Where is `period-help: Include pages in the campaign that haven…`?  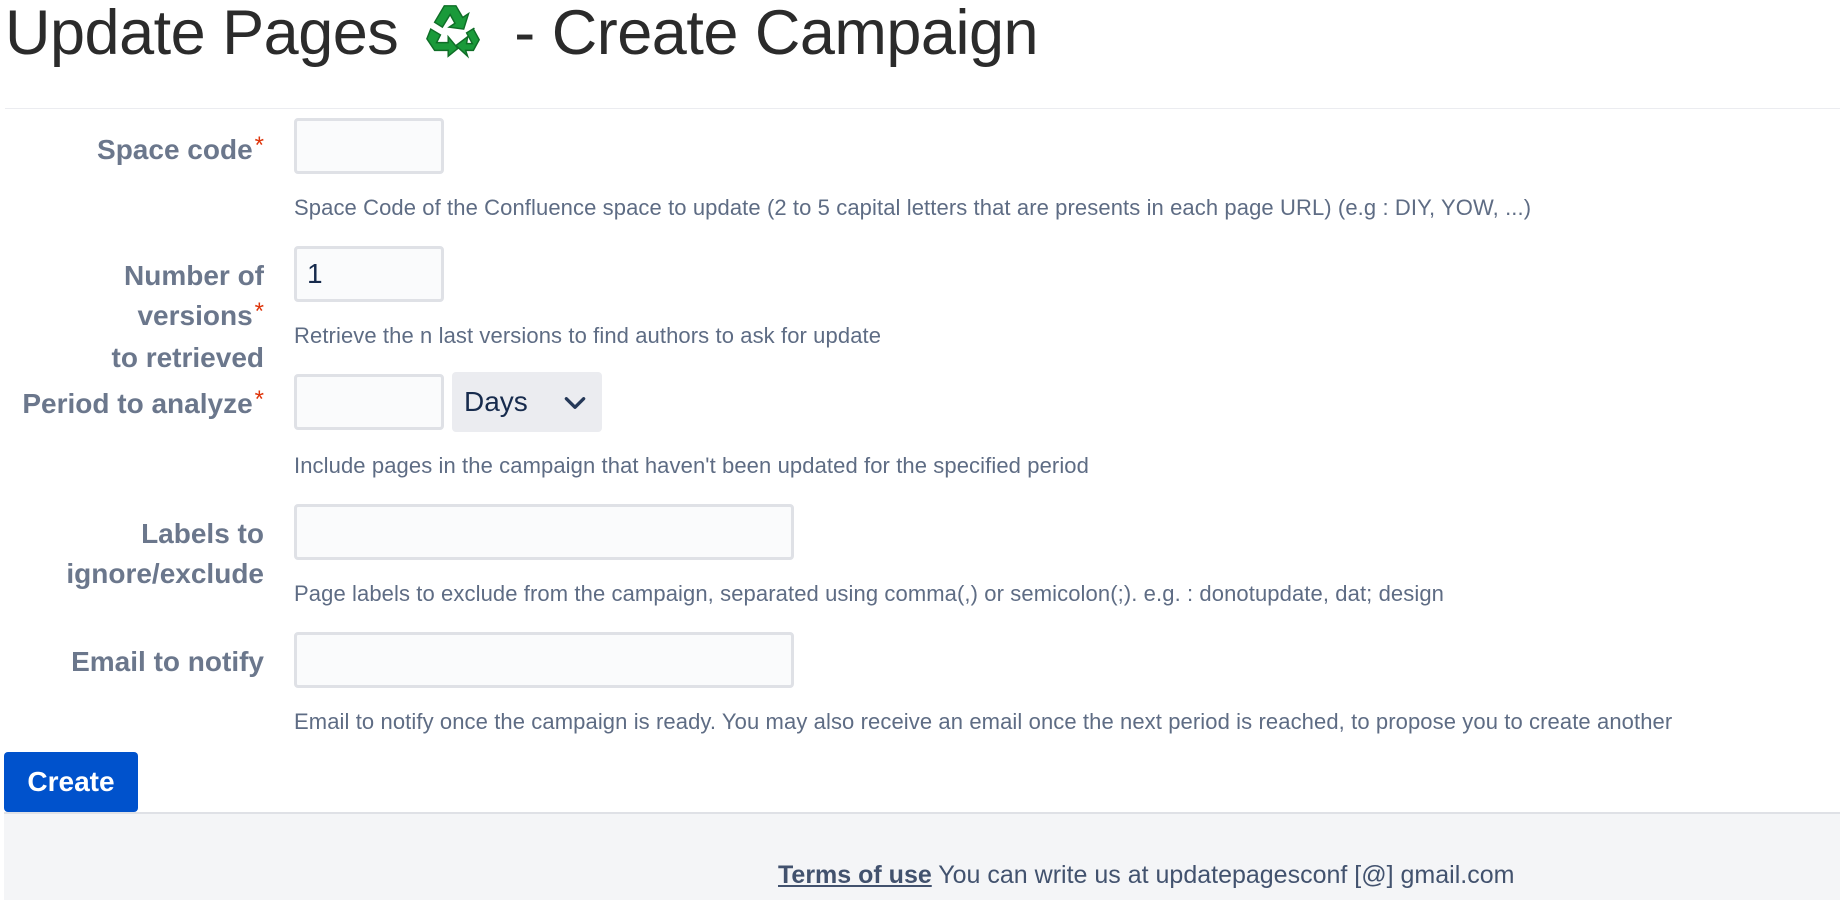
period-help: Include pages in the campaign that haven… is located at coordinates (691, 465).